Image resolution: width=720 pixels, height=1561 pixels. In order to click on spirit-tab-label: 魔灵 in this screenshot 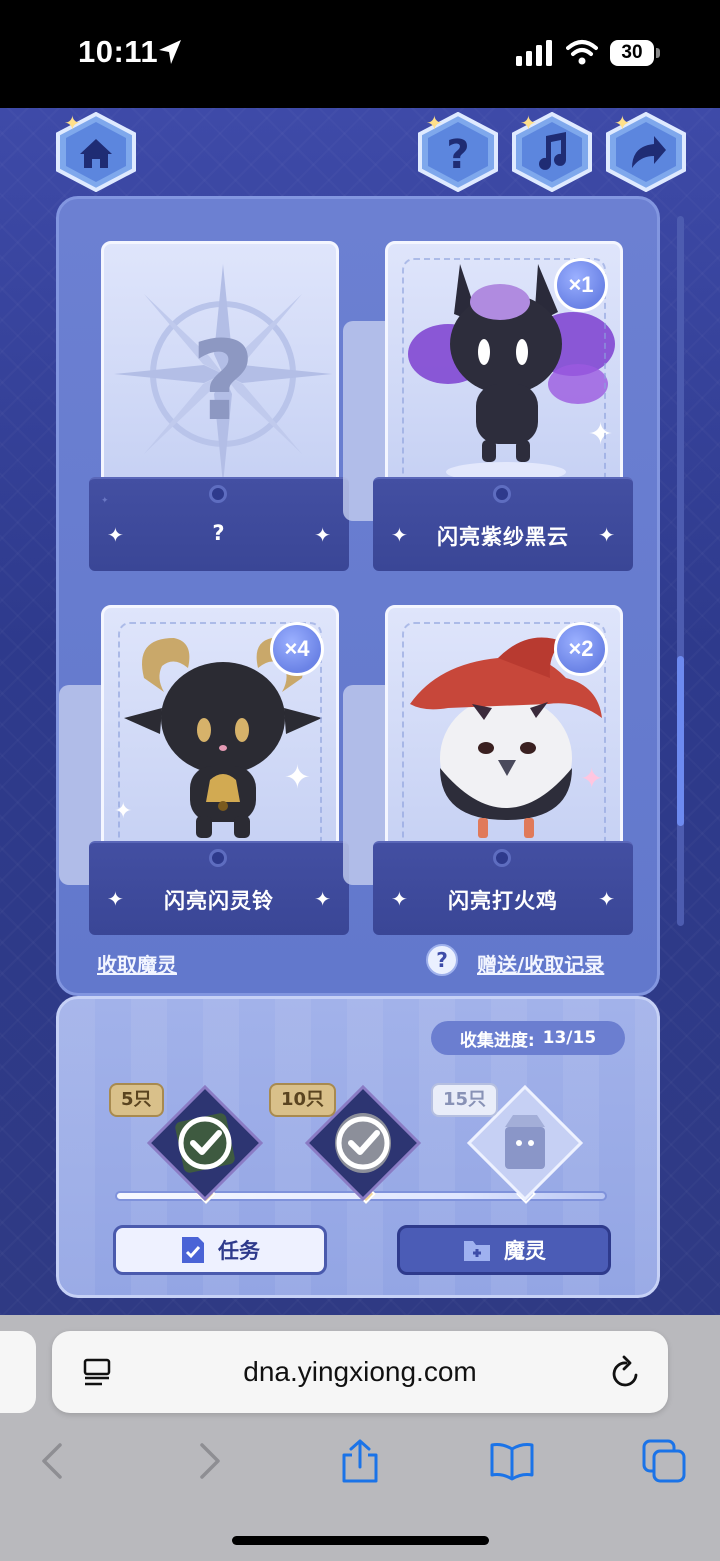, I will do `click(525, 1251)`.